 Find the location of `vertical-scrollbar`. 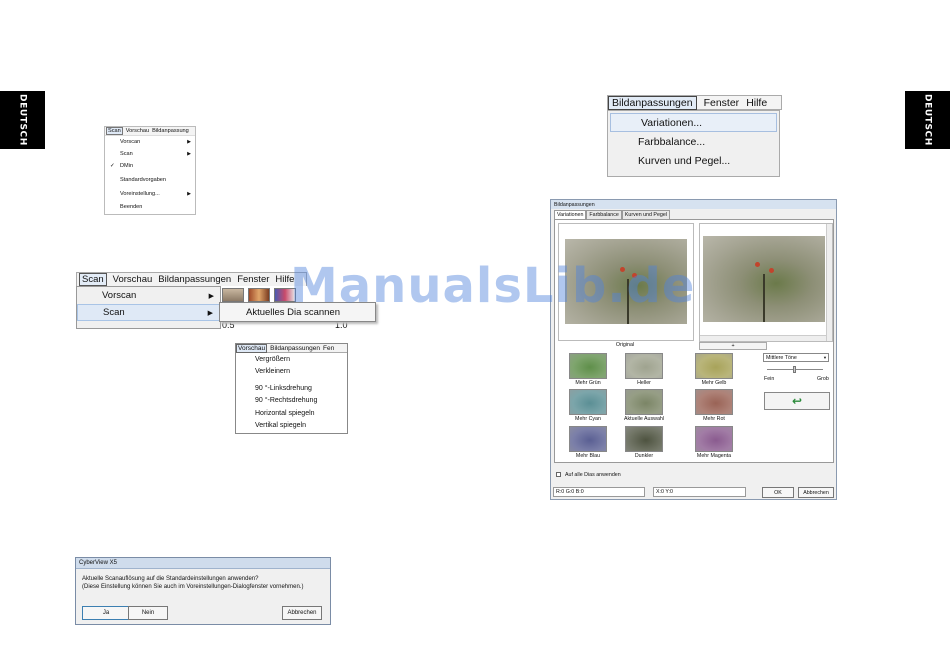

vertical-scrollbar is located at coordinates (829, 282).